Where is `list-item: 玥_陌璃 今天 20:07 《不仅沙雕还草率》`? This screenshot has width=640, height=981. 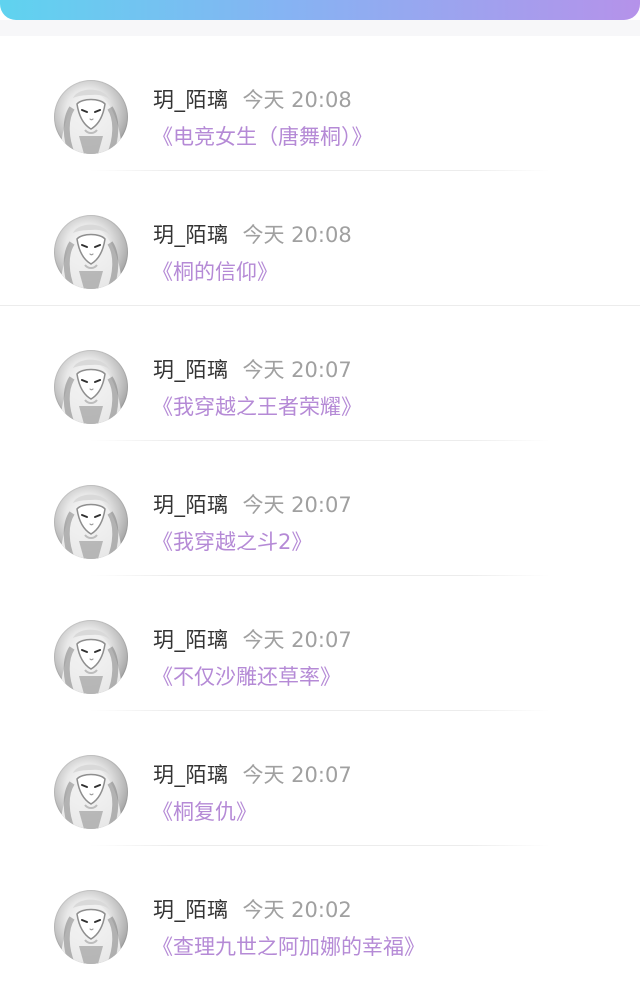
list-item: 玥_陌璃 今天 20:07 《不仅沙雕还草率》 is located at coordinates (320, 643).